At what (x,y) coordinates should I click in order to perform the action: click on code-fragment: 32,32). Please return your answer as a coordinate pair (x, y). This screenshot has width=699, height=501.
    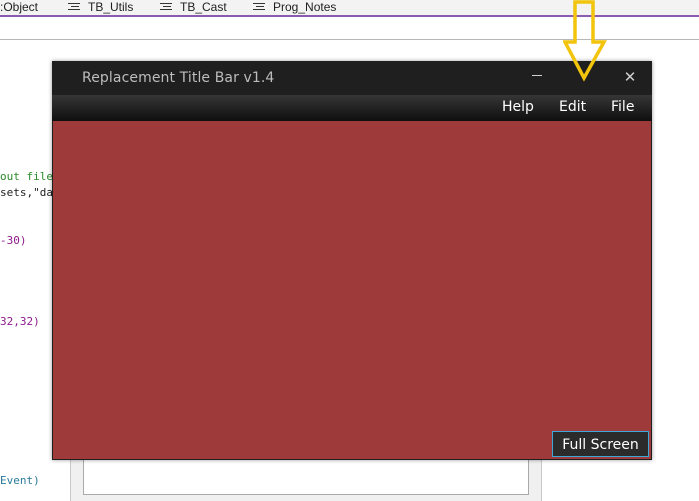
    Looking at the image, I should click on (20, 321).